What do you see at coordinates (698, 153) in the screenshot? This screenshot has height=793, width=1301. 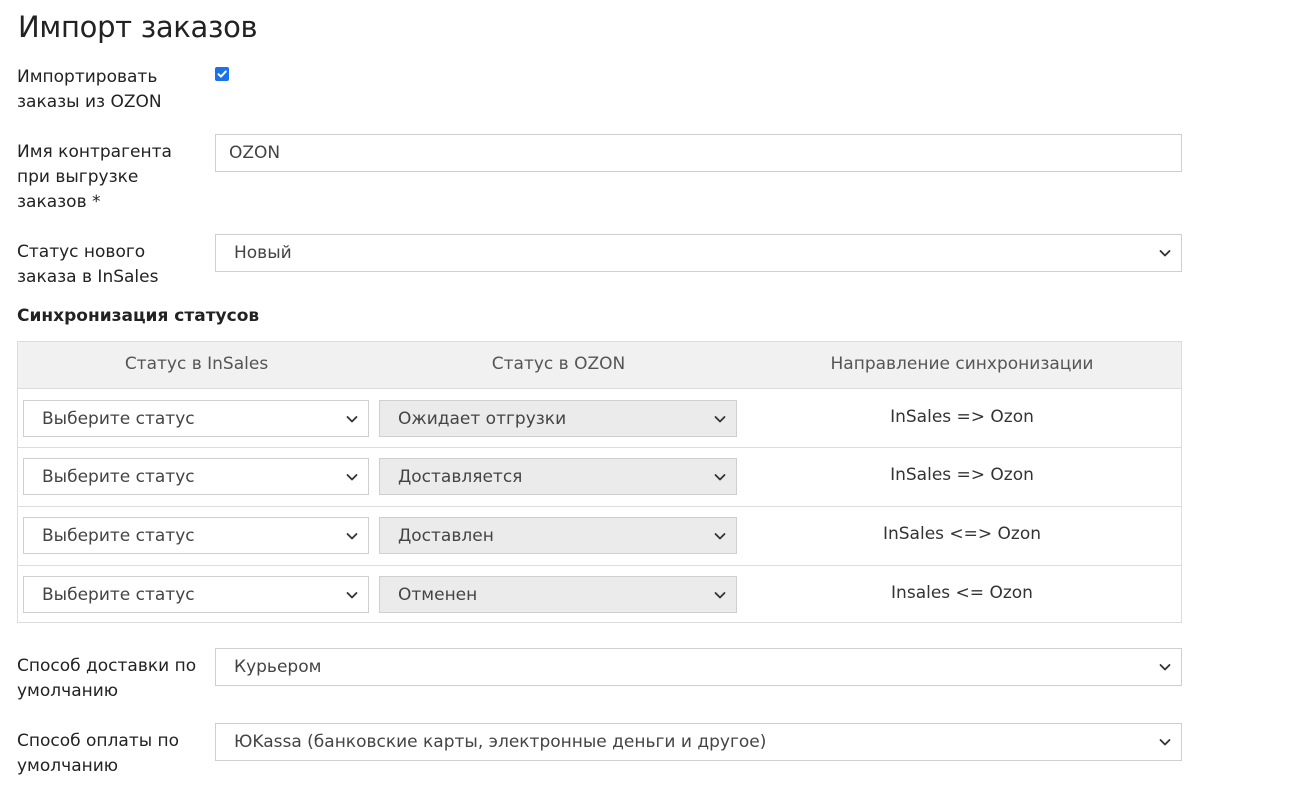 I see `counterparty-input: OZON` at bounding box center [698, 153].